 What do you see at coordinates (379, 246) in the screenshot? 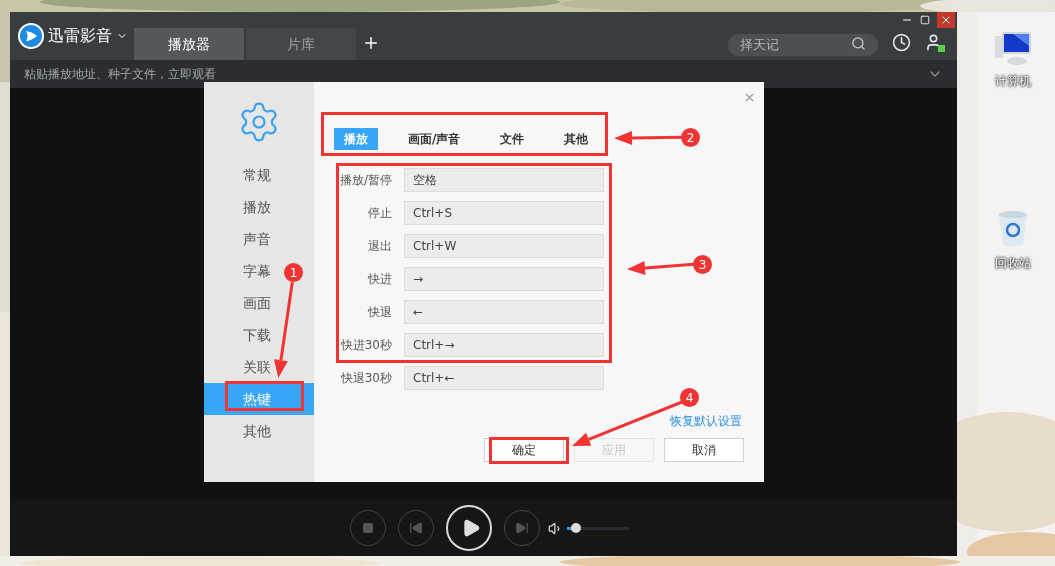
I see `hotkey-label: 退出` at bounding box center [379, 246].